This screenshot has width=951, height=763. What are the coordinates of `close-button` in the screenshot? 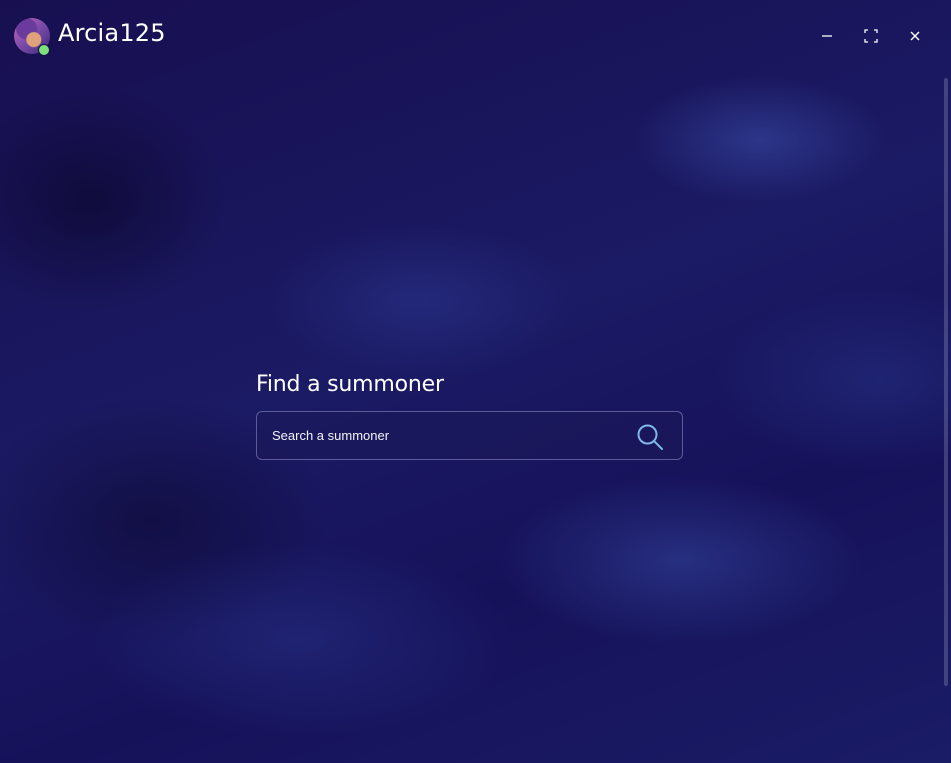 It's located at (915, 36).